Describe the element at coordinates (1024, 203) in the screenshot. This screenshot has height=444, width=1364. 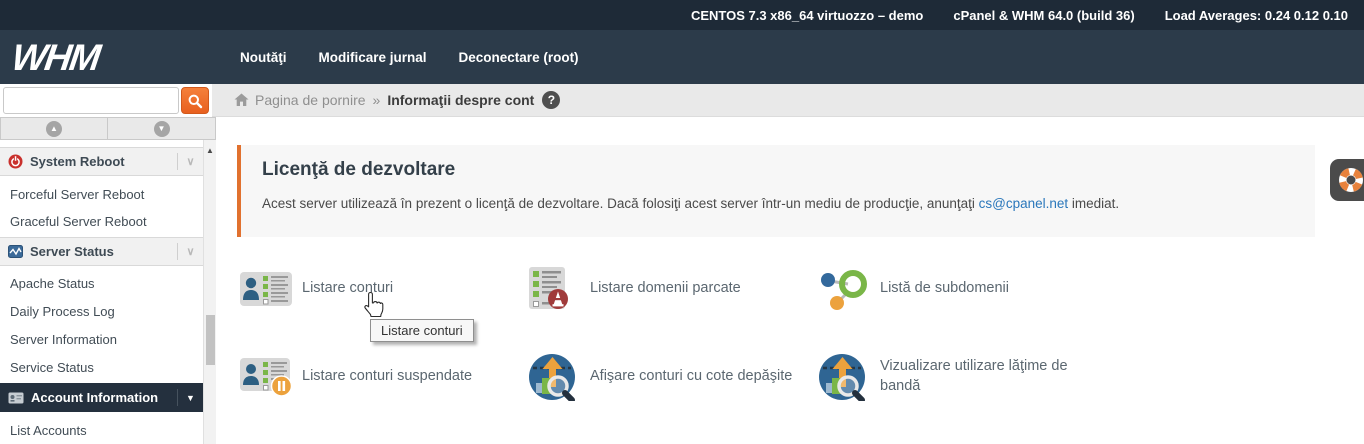
I see `cpanel-email-link: cs@cpanel.net` at that location.